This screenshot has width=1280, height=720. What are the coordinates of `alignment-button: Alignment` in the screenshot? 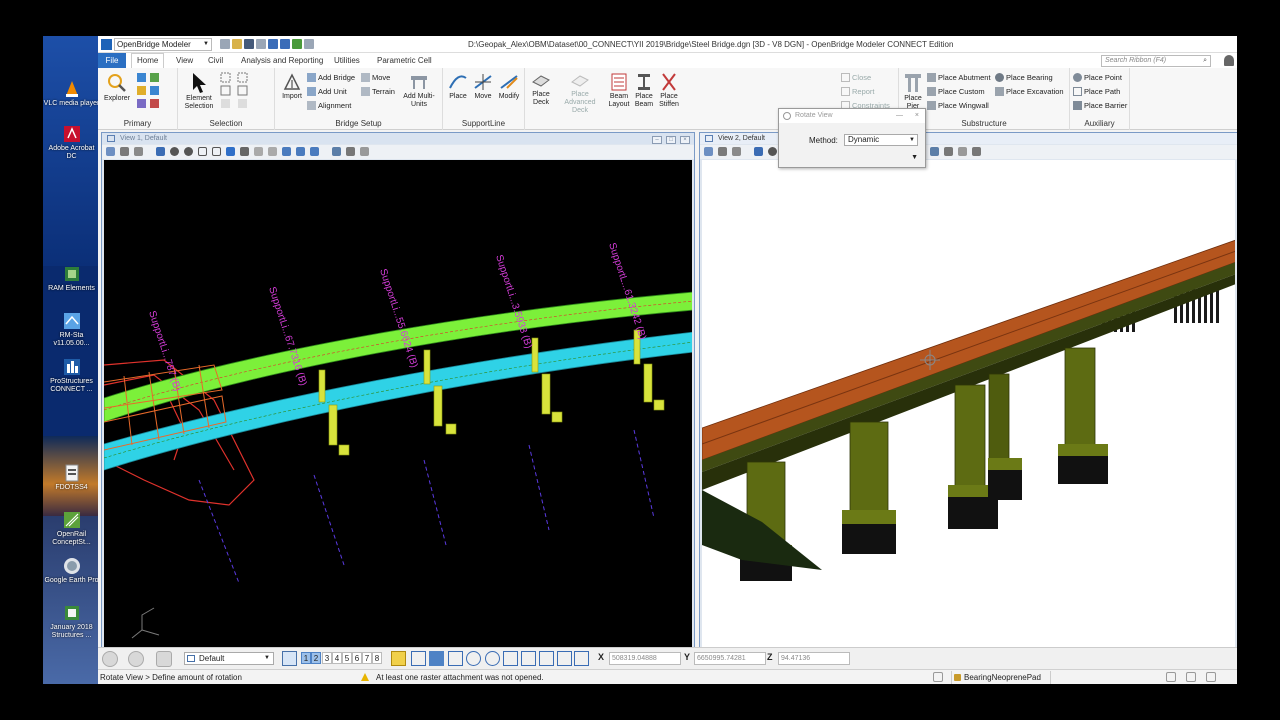 It's located at (329, 105).